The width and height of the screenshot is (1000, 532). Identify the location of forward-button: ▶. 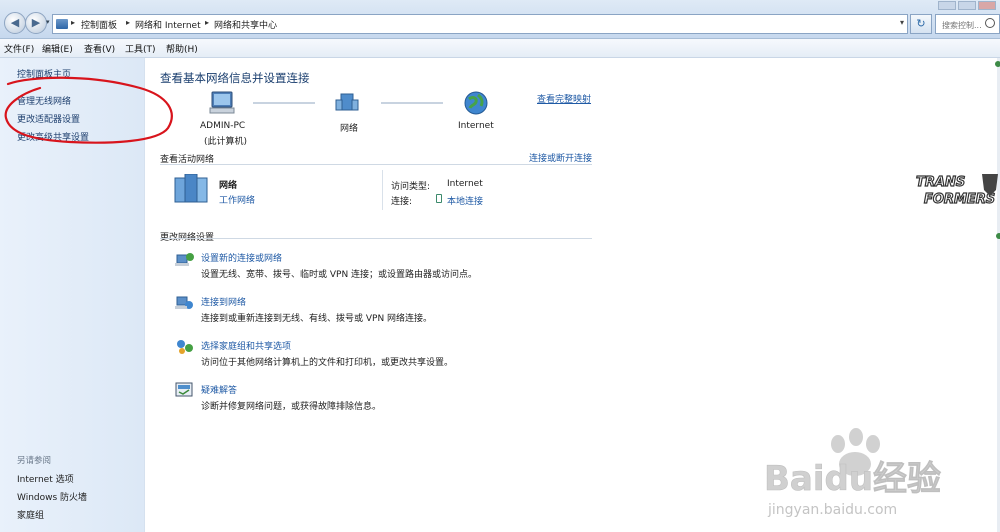
(36, 23).